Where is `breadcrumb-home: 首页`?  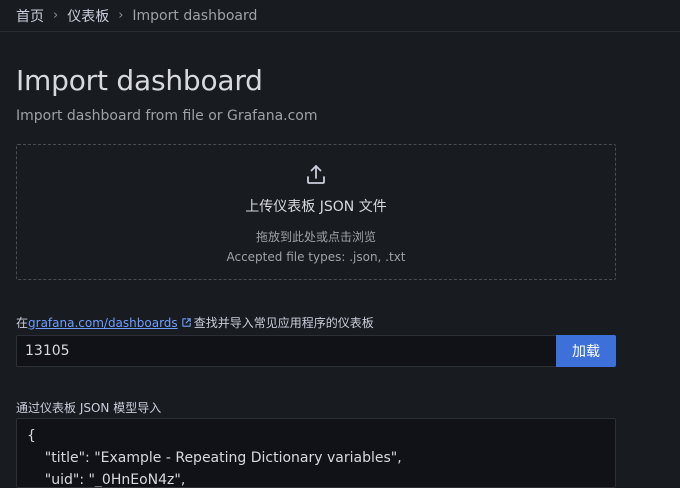
breadcrumb-home: 首页 is located at coordinates (30, 16).